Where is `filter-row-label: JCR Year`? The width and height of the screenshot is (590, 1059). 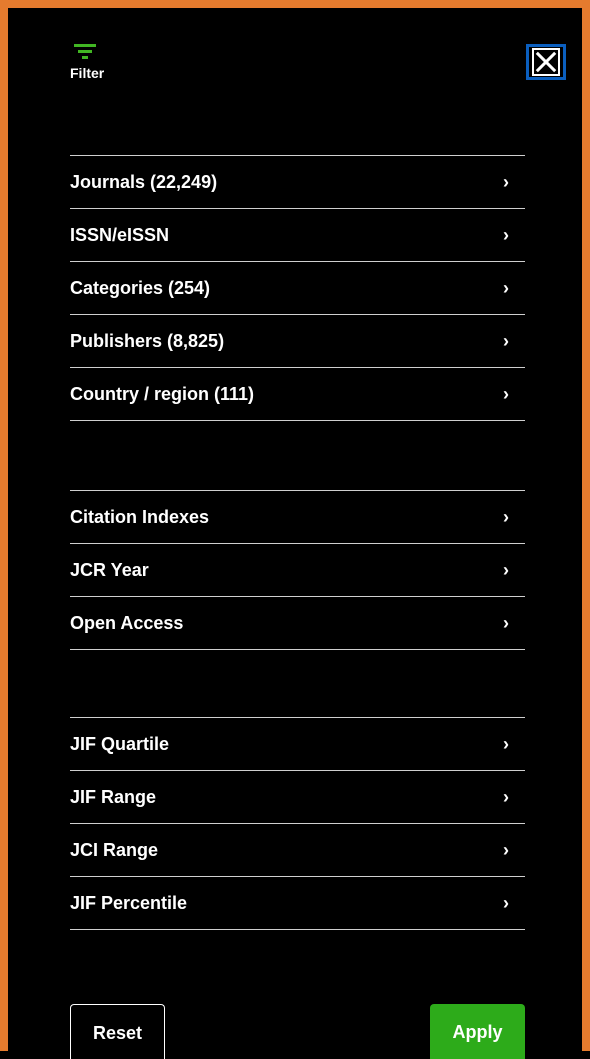
filter-row-label: JCR Year is located at coordinates (109, 569).